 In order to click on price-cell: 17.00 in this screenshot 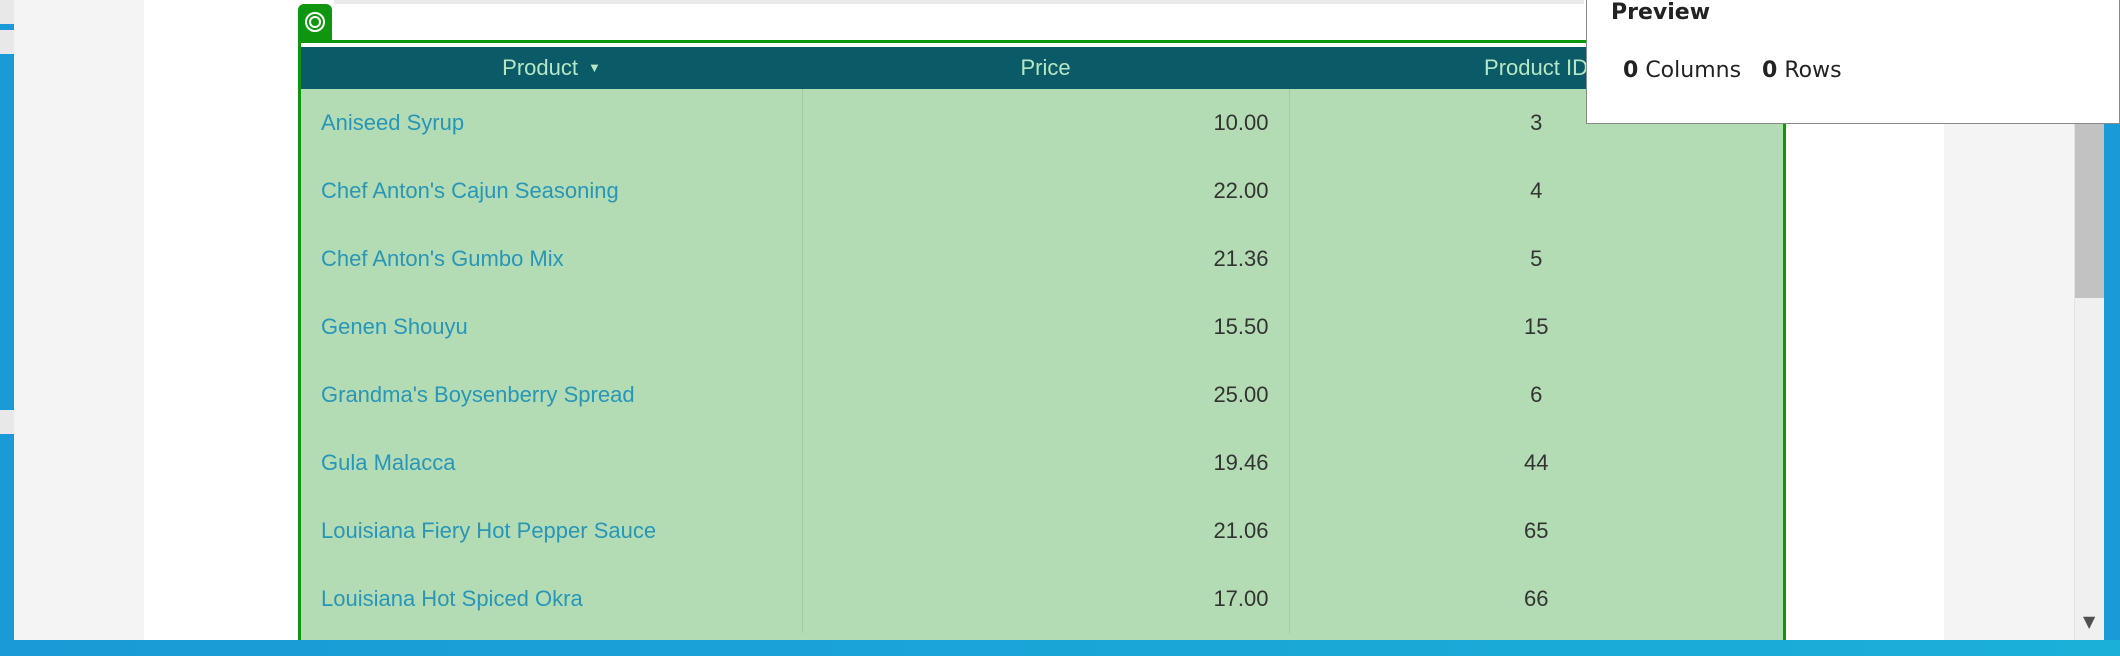, I will do `click(1046, 599)`.